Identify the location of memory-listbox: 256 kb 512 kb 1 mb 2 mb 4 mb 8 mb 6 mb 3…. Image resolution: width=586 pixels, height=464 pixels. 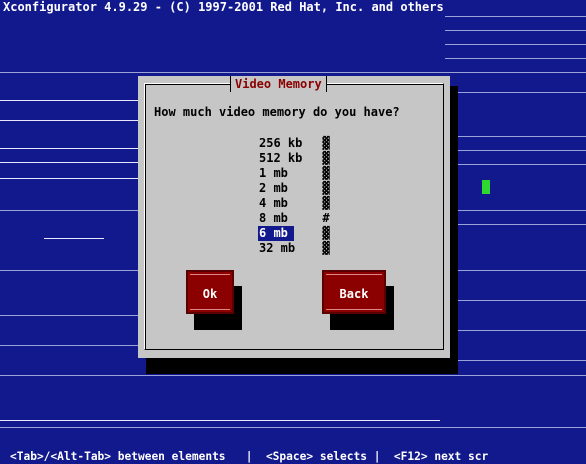
(294, 196).